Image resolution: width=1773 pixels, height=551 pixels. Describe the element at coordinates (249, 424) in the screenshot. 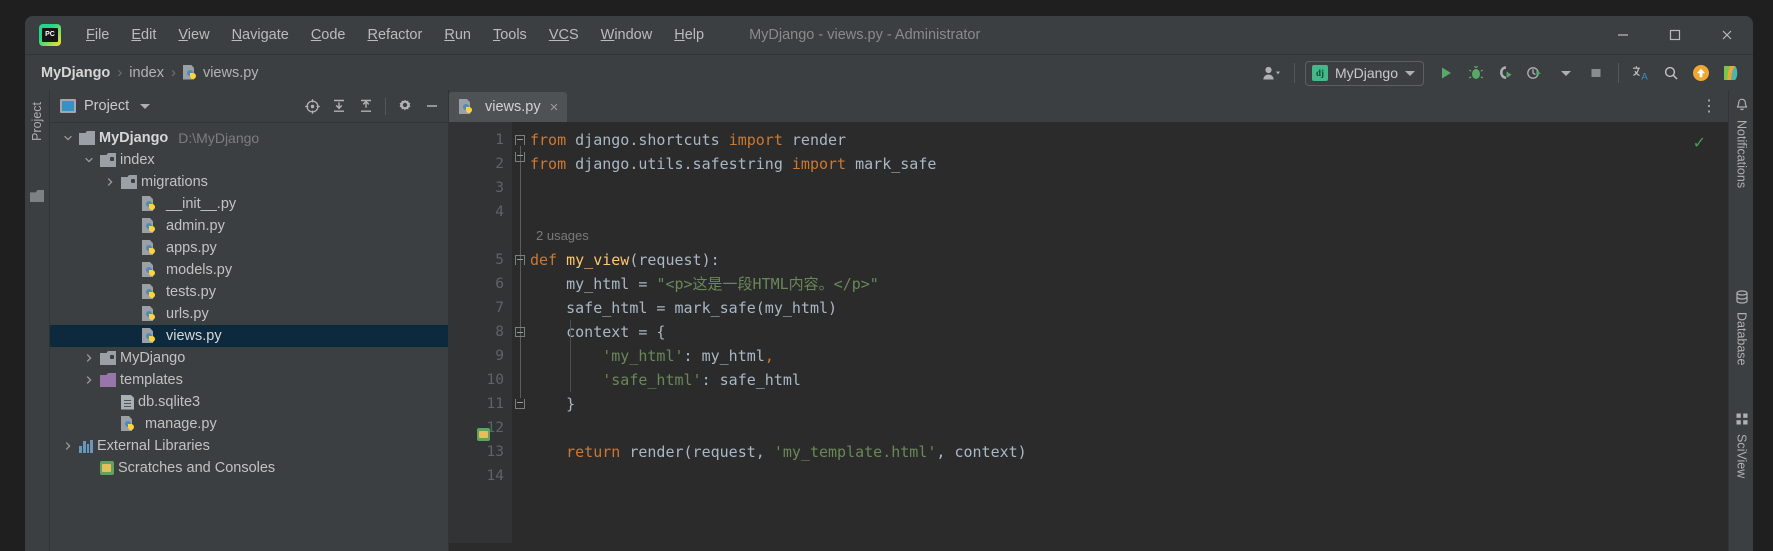

I see `tree-item-manage-py: manage.py` at that location.